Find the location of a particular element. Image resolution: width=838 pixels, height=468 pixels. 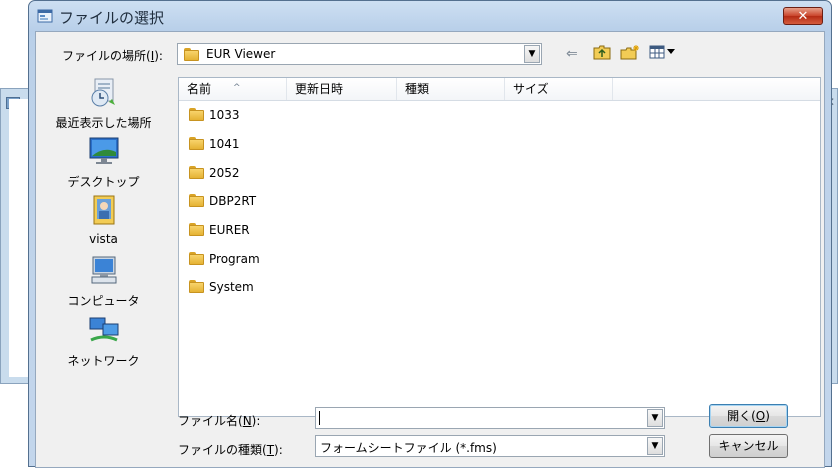

file-name: 1033 is located at coordinates (224, 115).